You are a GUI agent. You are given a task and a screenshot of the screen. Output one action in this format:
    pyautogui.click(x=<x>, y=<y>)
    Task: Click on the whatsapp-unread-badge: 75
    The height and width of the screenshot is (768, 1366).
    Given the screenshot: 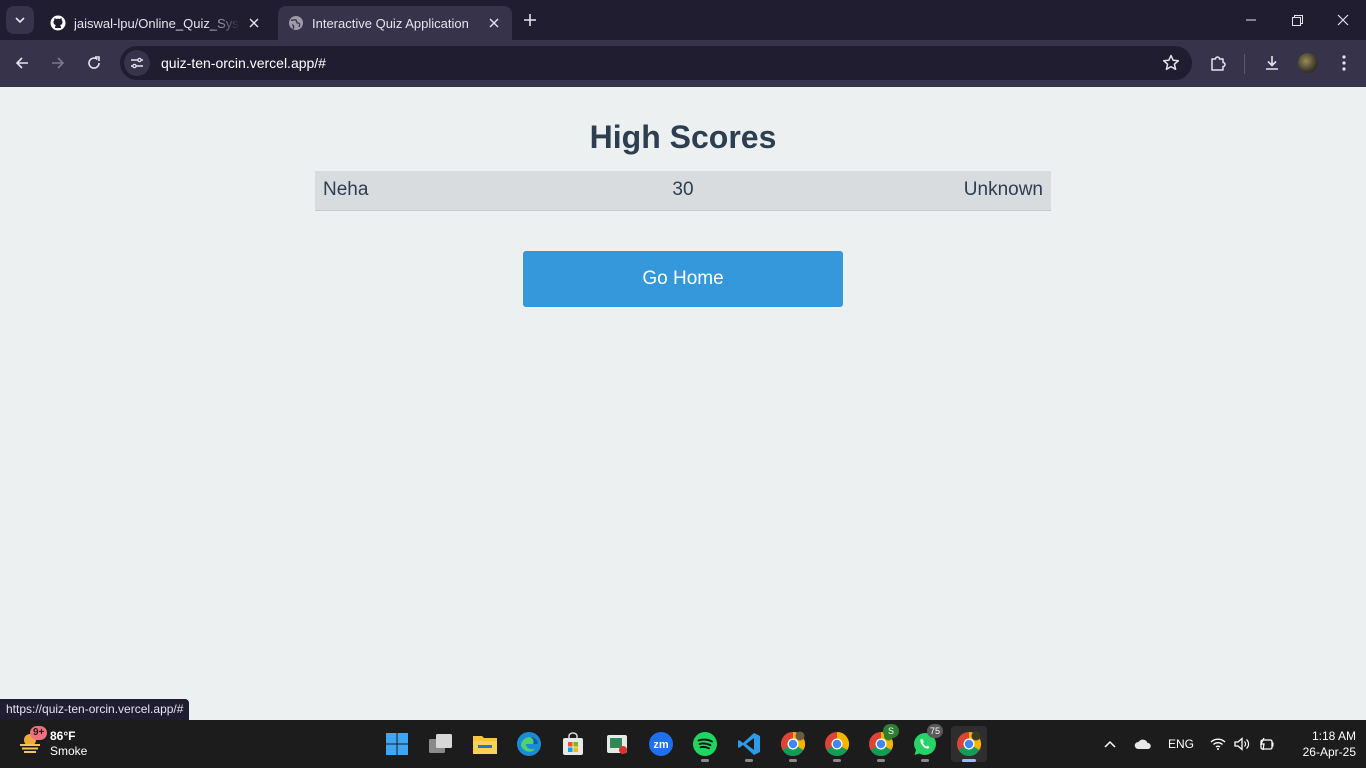 What is the action you would take?
    pyautogui.click(x=934, y=731)
    